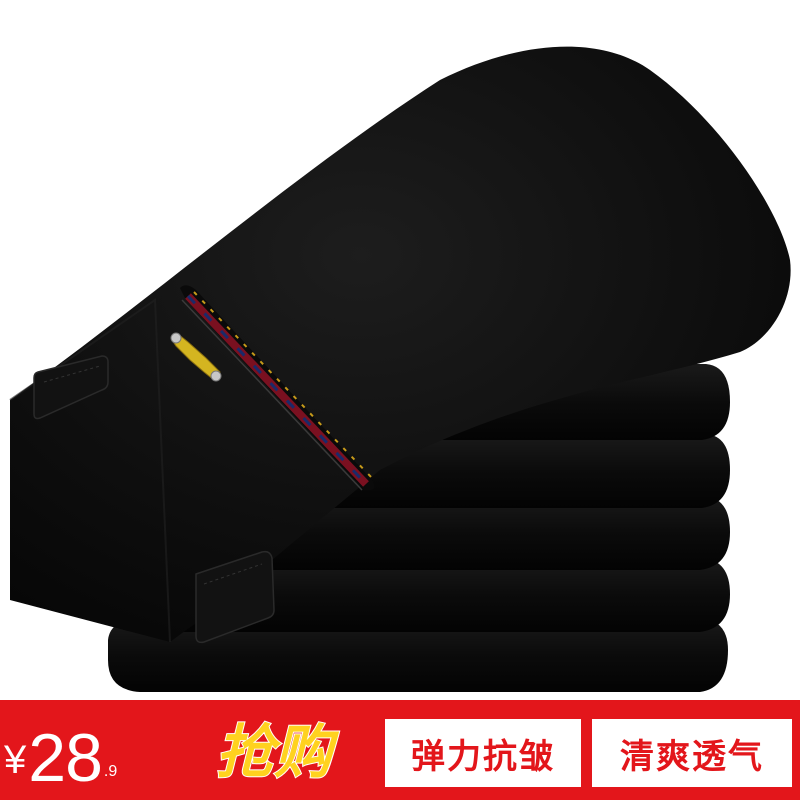 The image size is (800, 800). Describe the element at coordinates (483, 753) in the screenshot. I see `feature-tag-wrinkle-resistant: 弹力抗皱` at that location.